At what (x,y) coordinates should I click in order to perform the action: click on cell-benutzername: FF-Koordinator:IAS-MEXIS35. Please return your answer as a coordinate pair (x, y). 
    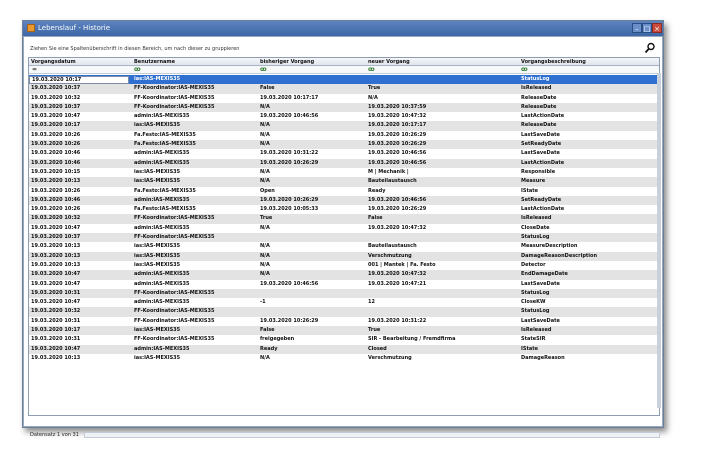
    Looking at the image, I should click on (174, 292).